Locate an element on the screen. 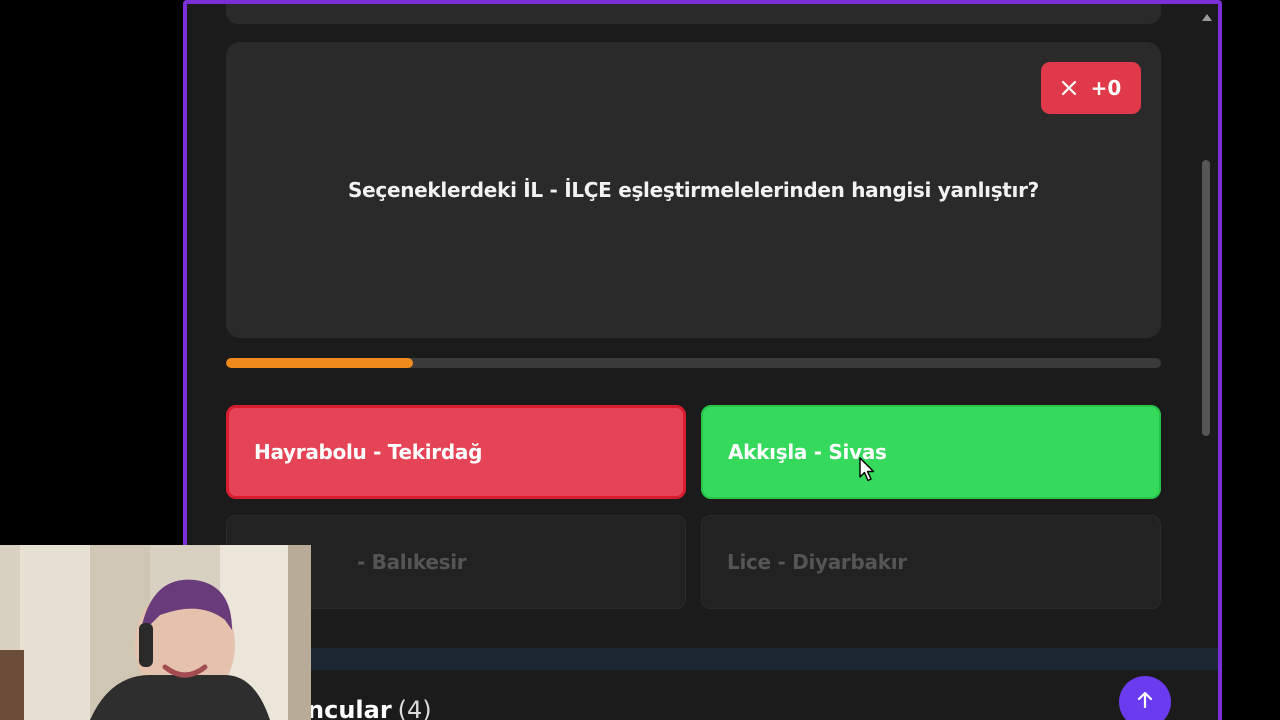 The width and height of the screenshot is (1280, 720). section-heading: ncular (4) is located at coordinates (369, 708).